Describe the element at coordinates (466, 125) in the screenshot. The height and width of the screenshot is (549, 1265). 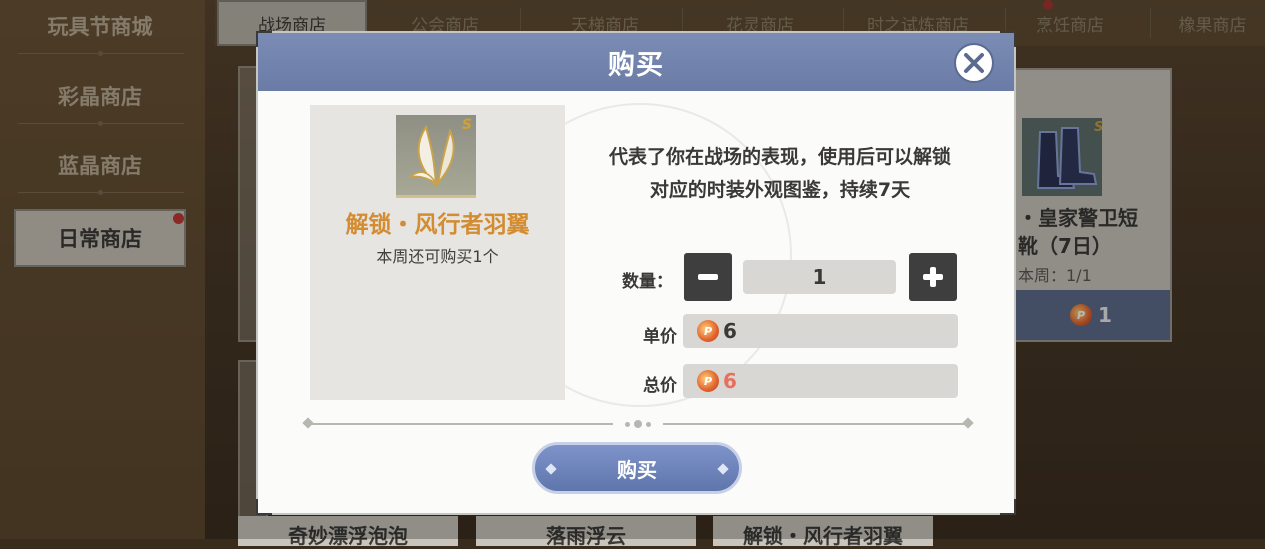
I see `grade-badge: S` at that location.